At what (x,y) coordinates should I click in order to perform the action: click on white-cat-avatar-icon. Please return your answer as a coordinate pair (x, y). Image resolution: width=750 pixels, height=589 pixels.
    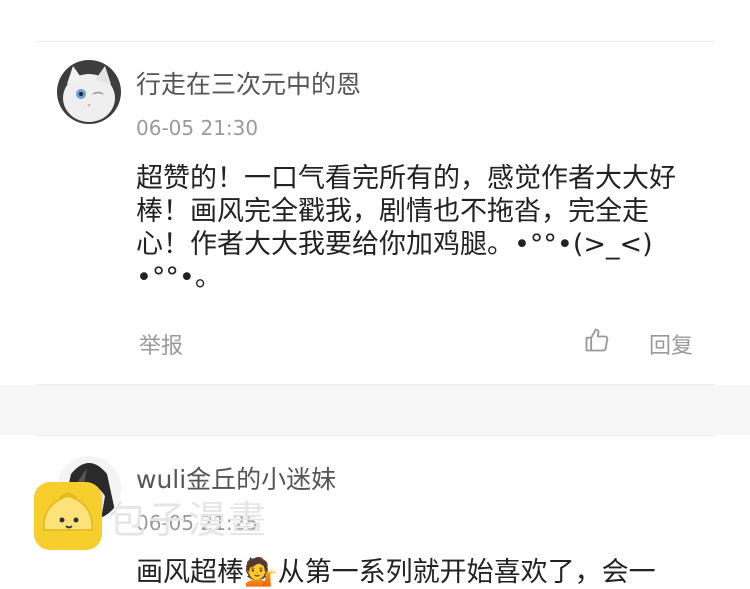
    Looking at the image, I should click on (89, 92).